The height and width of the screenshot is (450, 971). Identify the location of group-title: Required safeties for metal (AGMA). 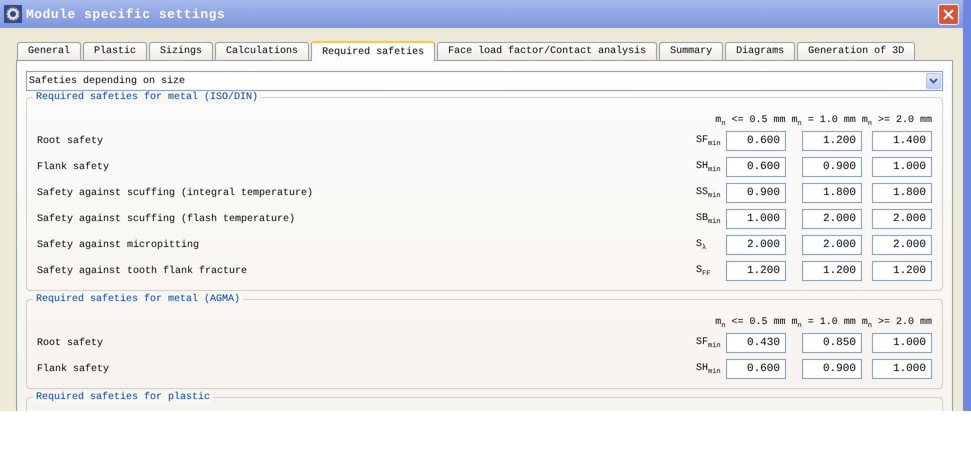
(138, 299).